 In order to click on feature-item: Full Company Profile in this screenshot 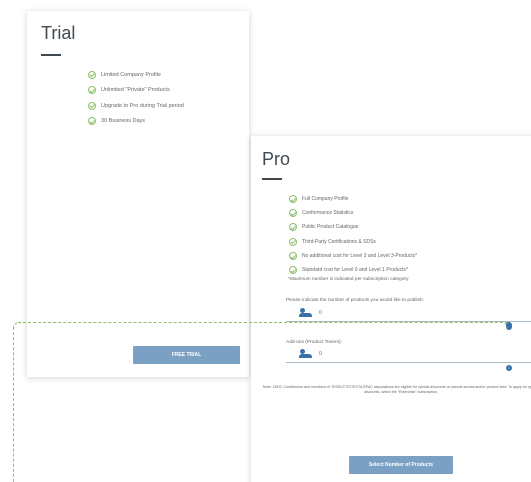, I will do `click(353, 199)`.